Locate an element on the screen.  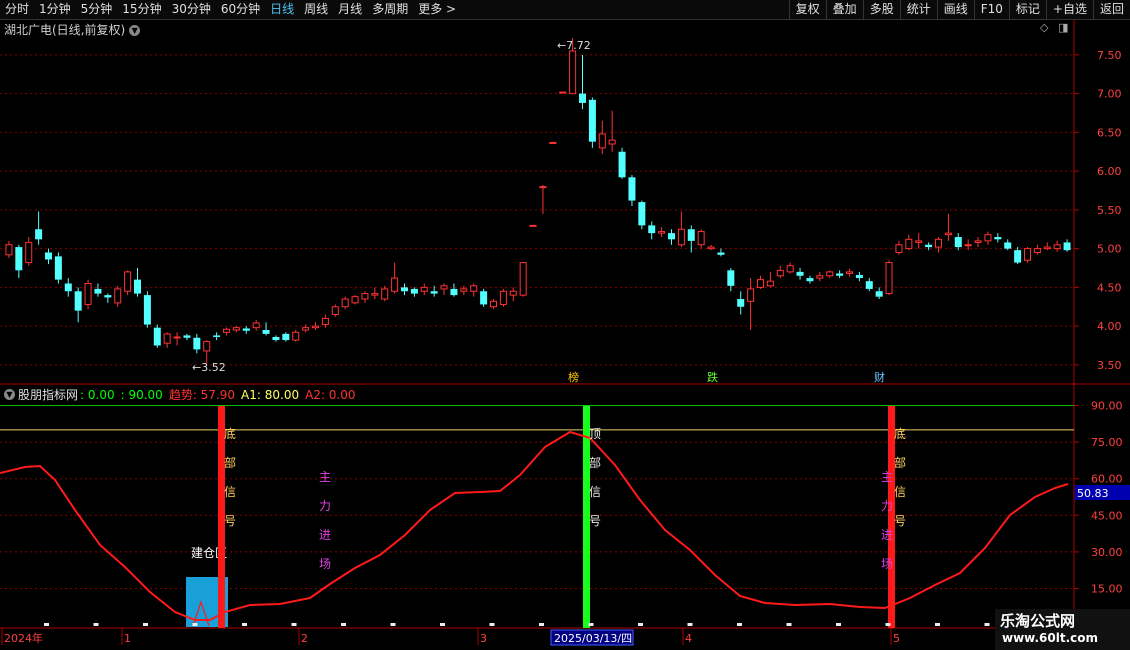
top-signal-text: 部 is located at coordinates (595, 462).